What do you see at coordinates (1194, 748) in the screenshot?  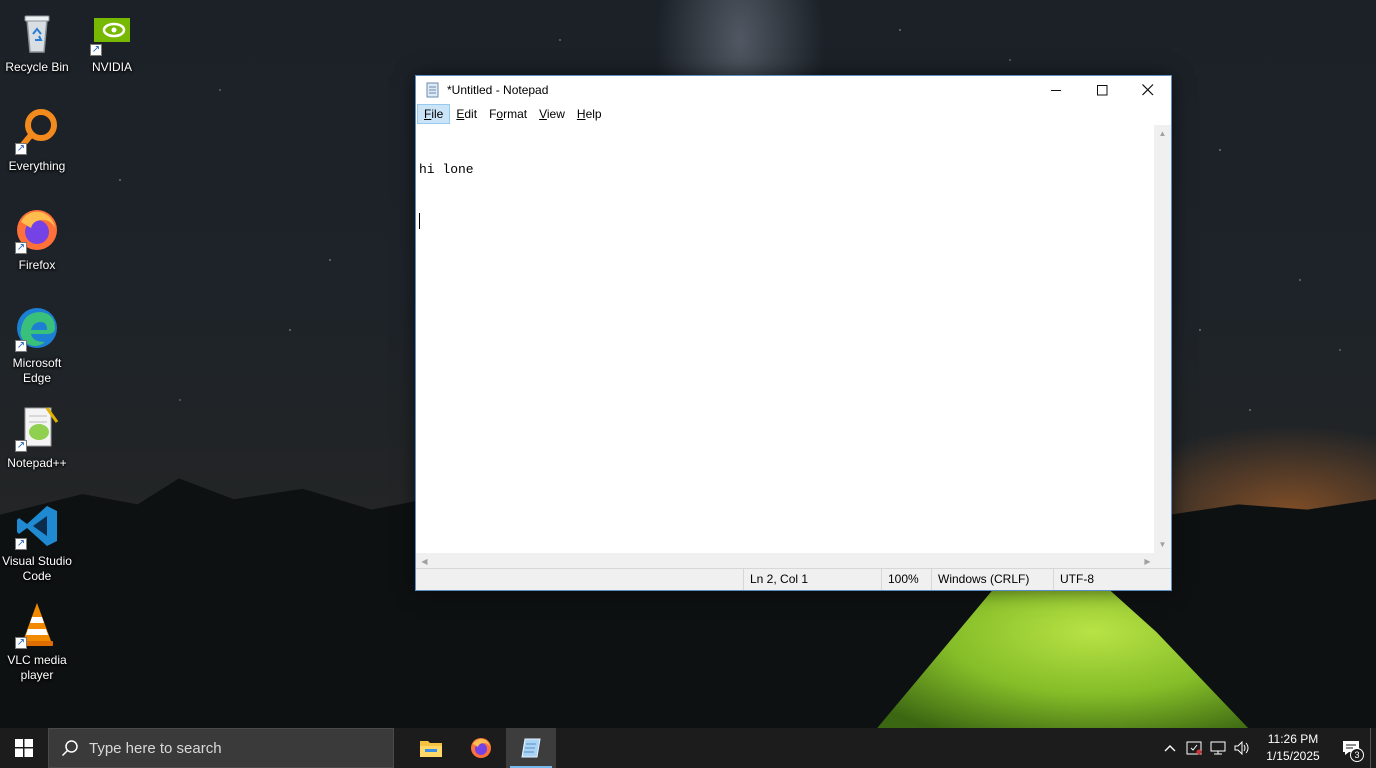 I see `security-icon` at bounding box center [1194, 748].